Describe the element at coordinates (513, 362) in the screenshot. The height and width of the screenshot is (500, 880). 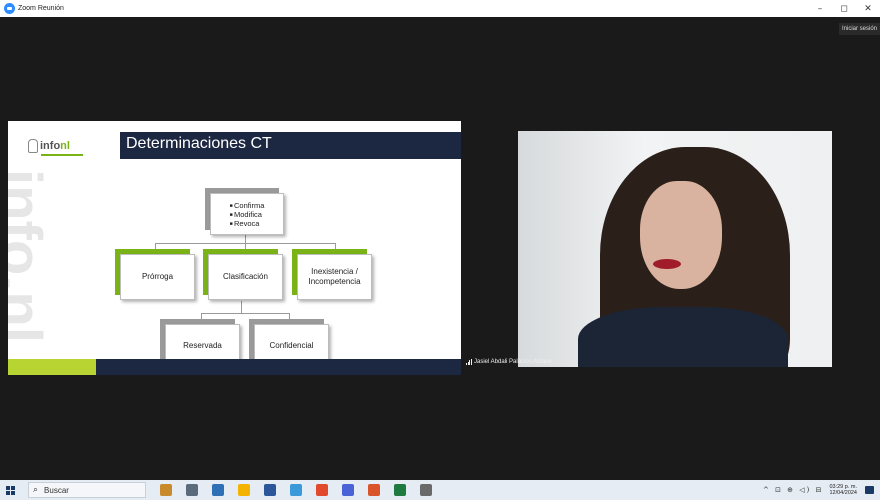
I see `participant-name: Jasiel Abdali Palacios Aldape` at that location.